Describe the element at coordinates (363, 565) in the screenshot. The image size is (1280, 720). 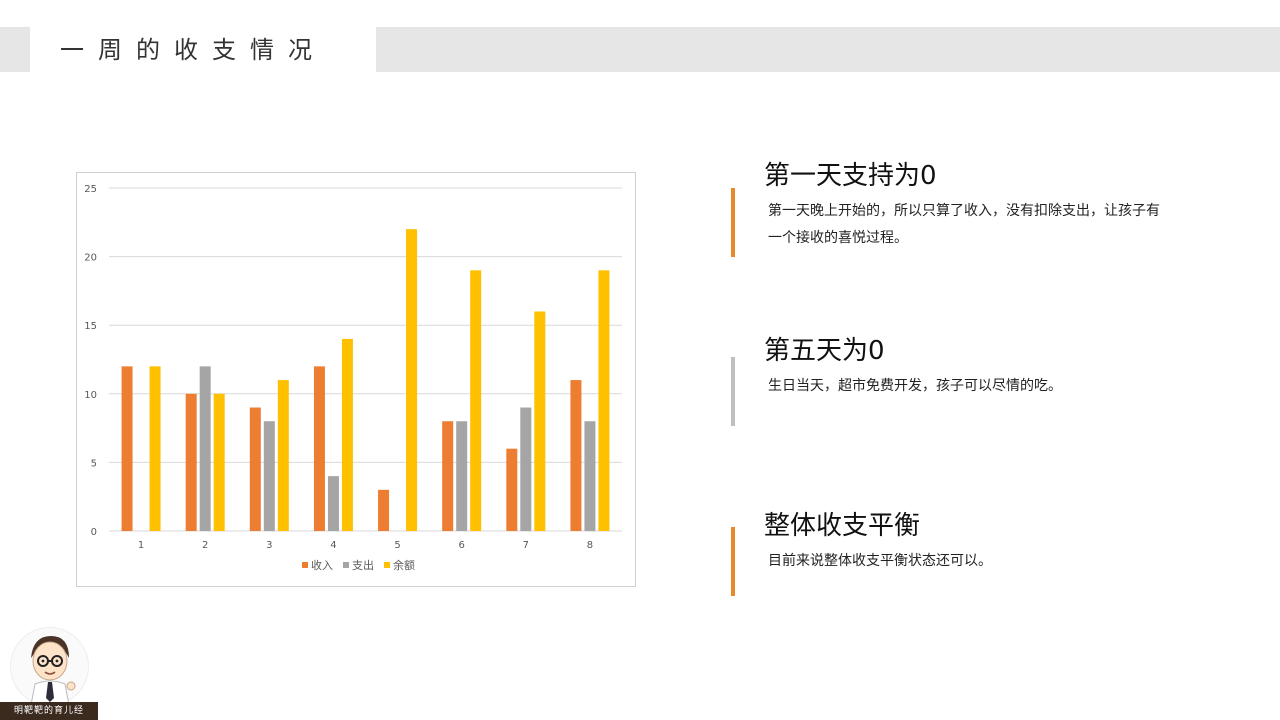
I see `legend-label: 支出` at that location.